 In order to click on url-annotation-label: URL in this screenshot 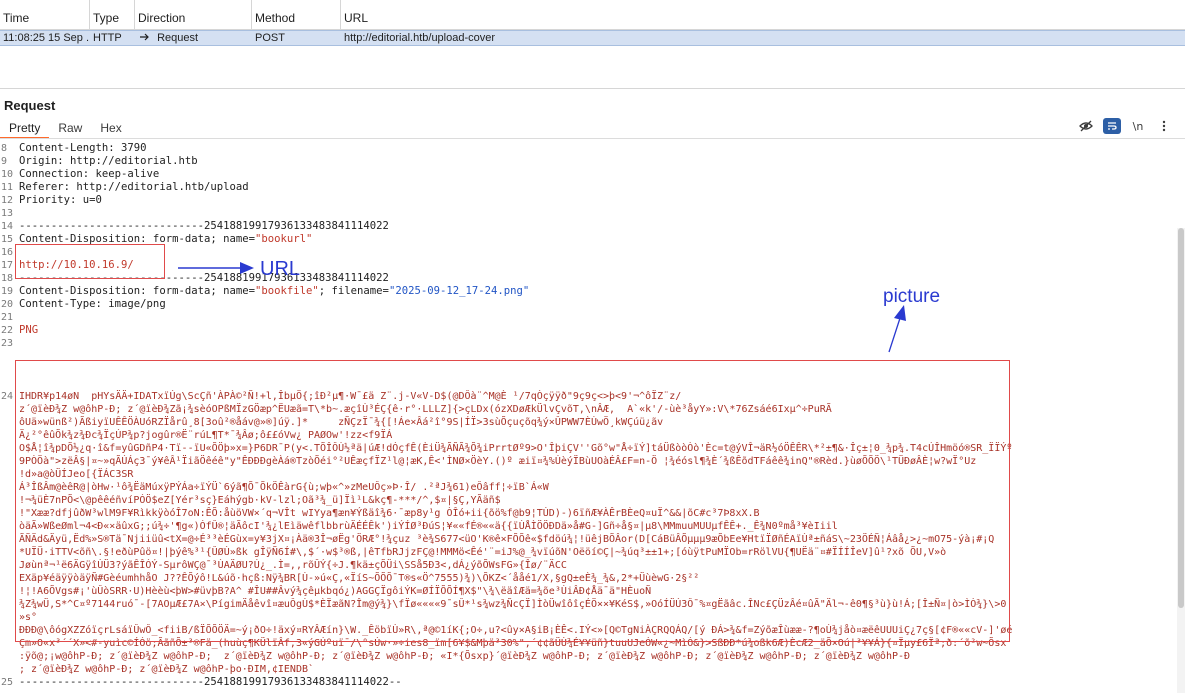, I will do `click(280, 269)`.